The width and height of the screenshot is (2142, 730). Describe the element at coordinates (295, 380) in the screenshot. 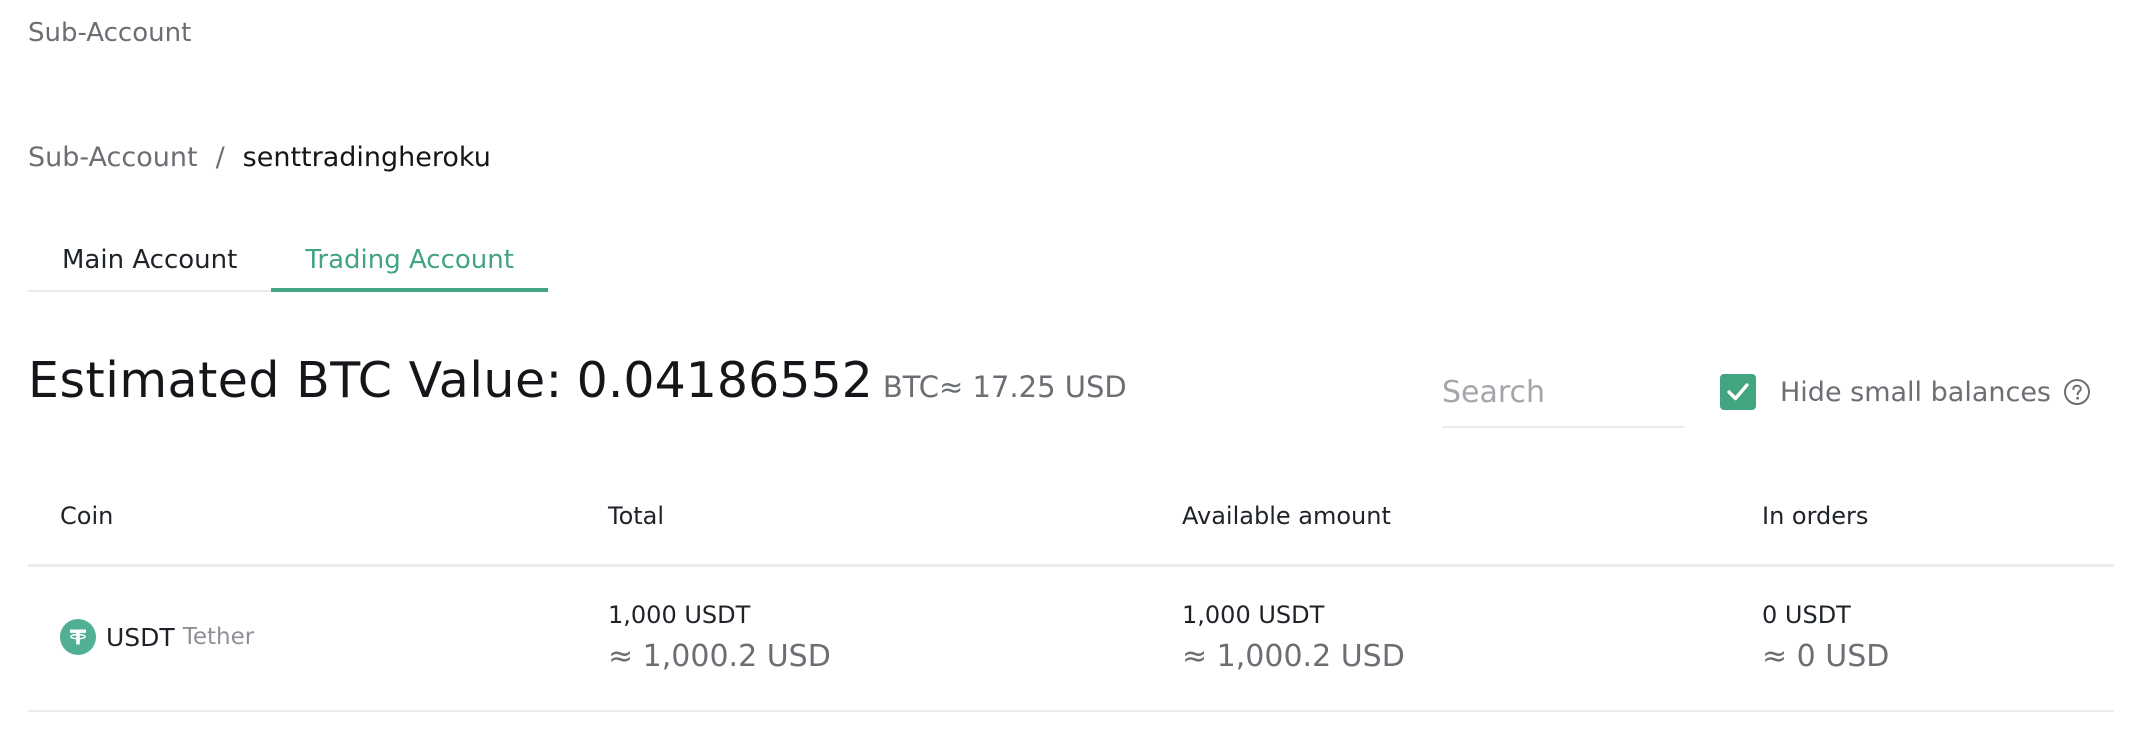

I see `estimated-value-label: Estimated BTC Value:` at that location.